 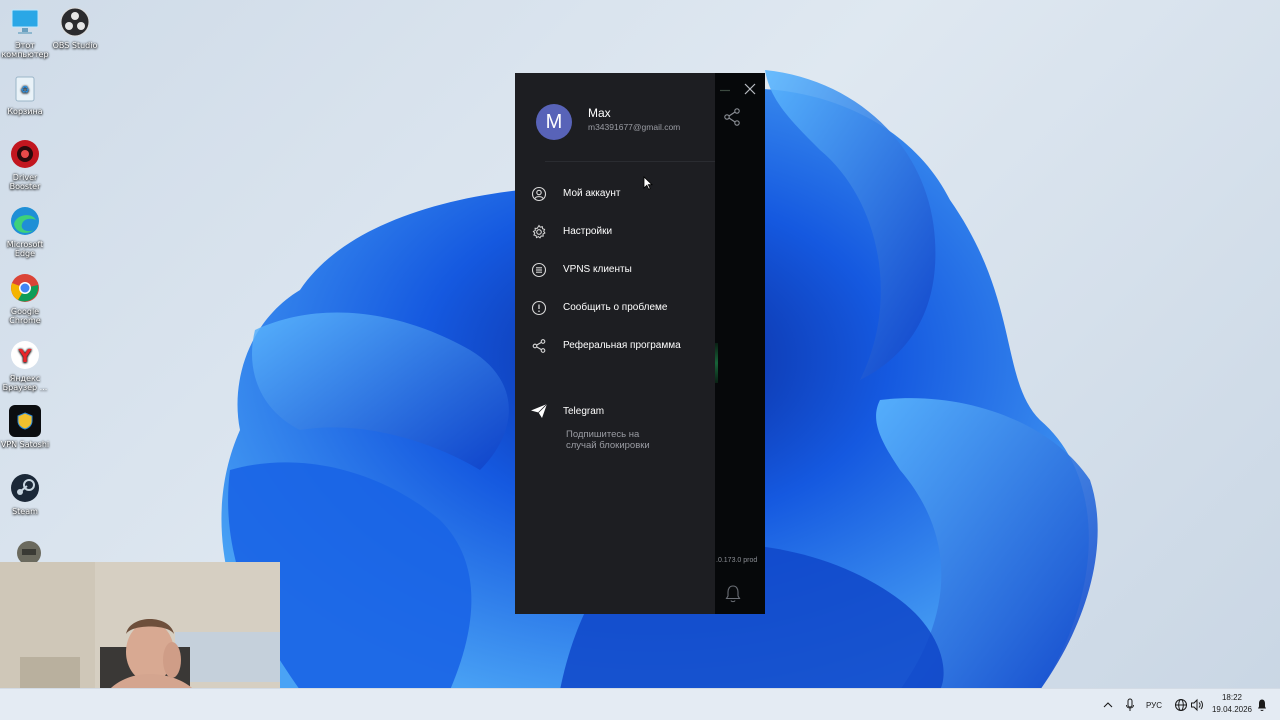 What do you see at coordinates (25, 221) in the screenshot?
I see `edge-icon` at bounding box center [25, 221].